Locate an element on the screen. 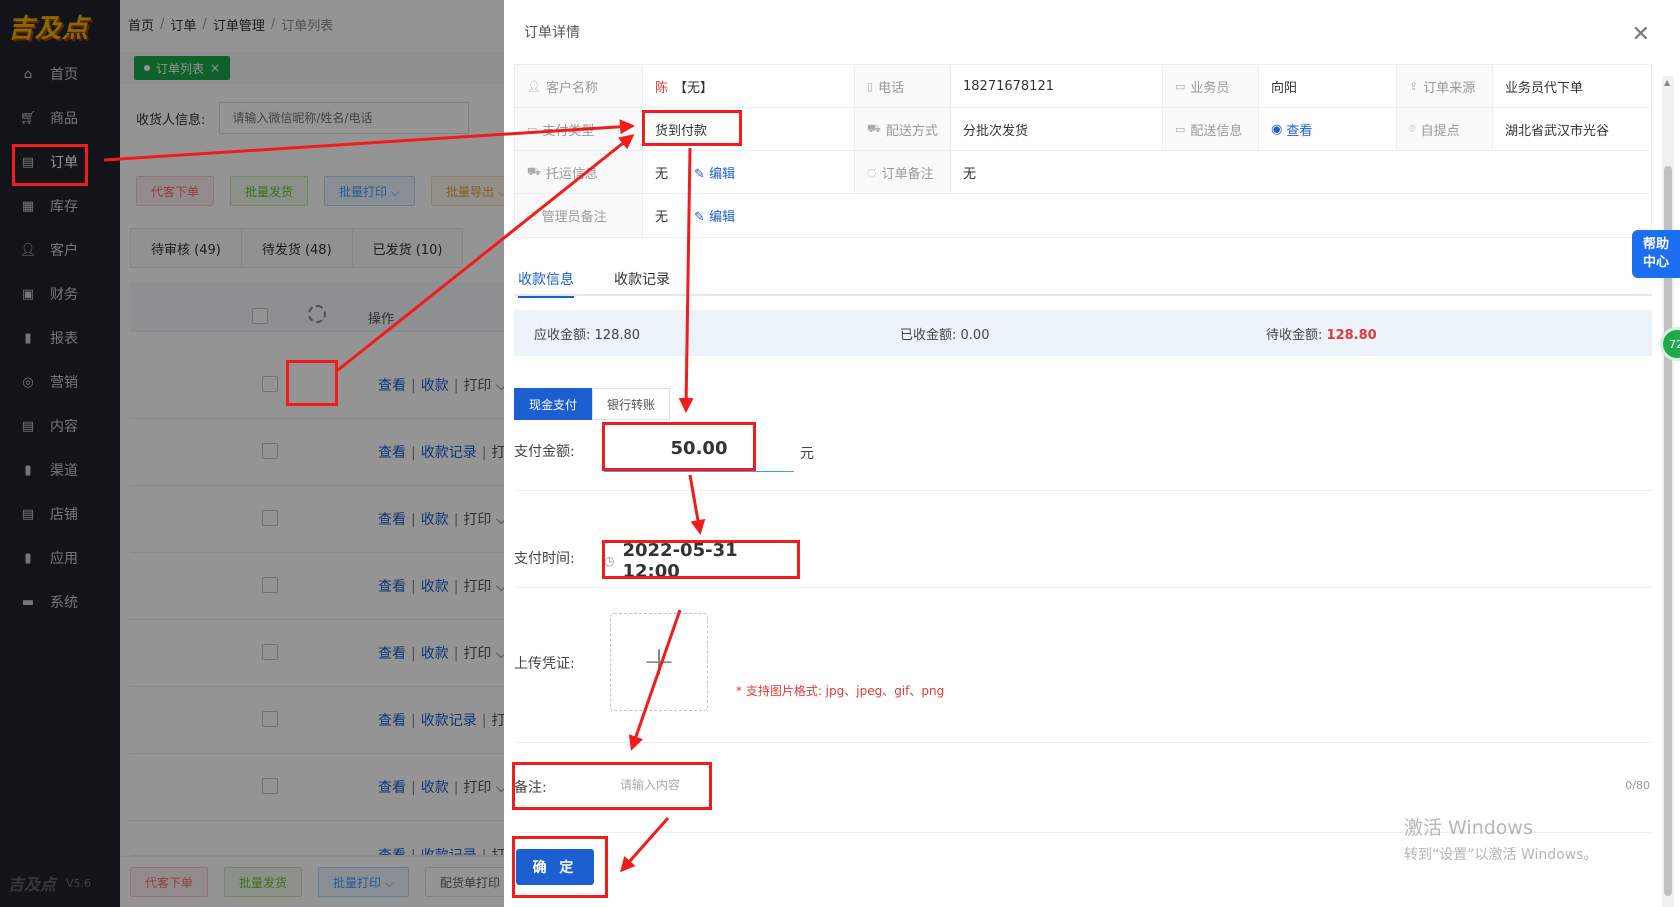 The width and height of the screenshot is (1680, 907). close-icon: ✕ is located at coordinates (1641, 34).